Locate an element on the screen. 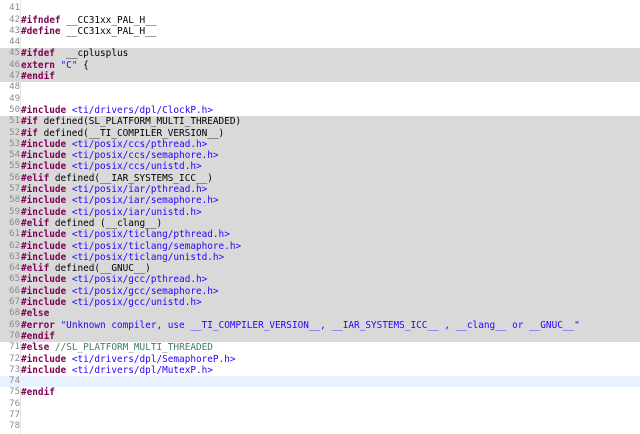 This screenshot has height=434, width=640. code-line: 61 #include <ti/posix/ticlang/pthread.h> is located at coordinates (320, 235).